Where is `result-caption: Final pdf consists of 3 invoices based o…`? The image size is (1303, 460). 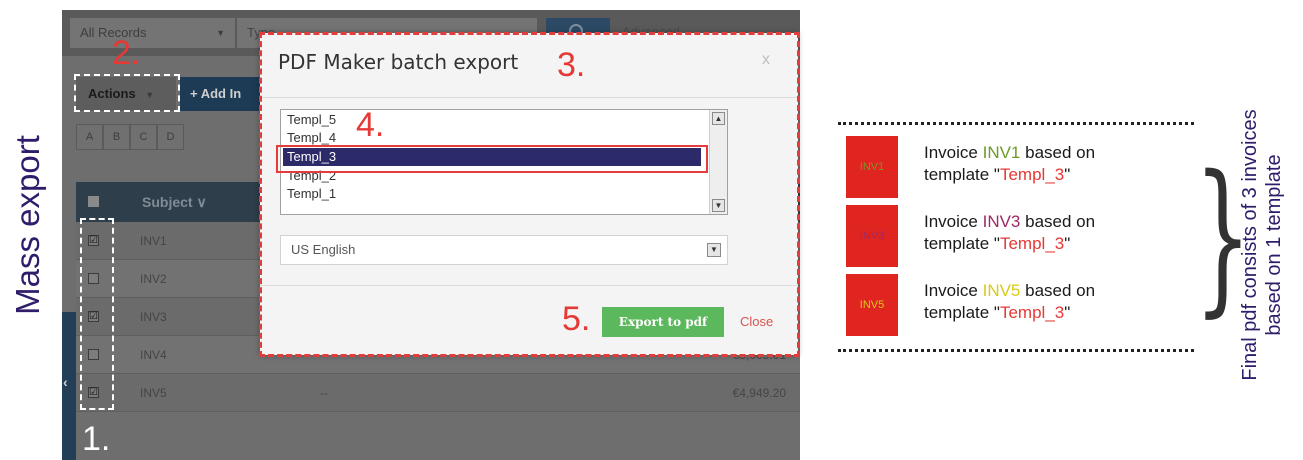 result-caption: Final pdf consists of 3 invoices based o… is located at coordinates (1262, 245).